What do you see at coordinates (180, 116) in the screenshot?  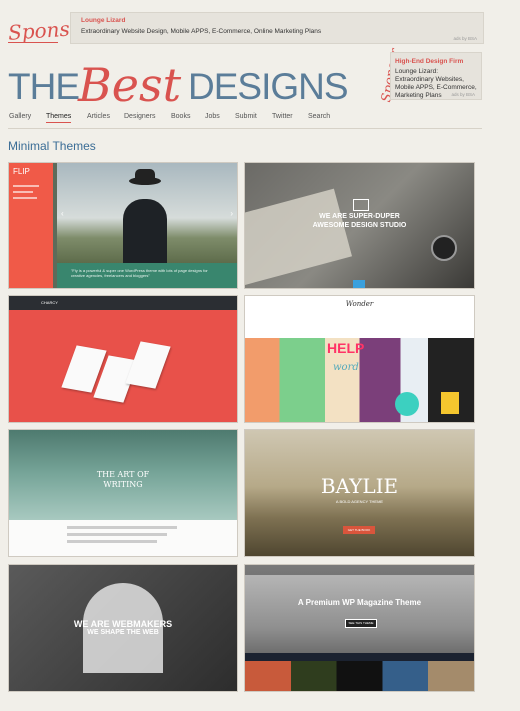 I see `nav-books: Books` at bounding box center [180, 116].